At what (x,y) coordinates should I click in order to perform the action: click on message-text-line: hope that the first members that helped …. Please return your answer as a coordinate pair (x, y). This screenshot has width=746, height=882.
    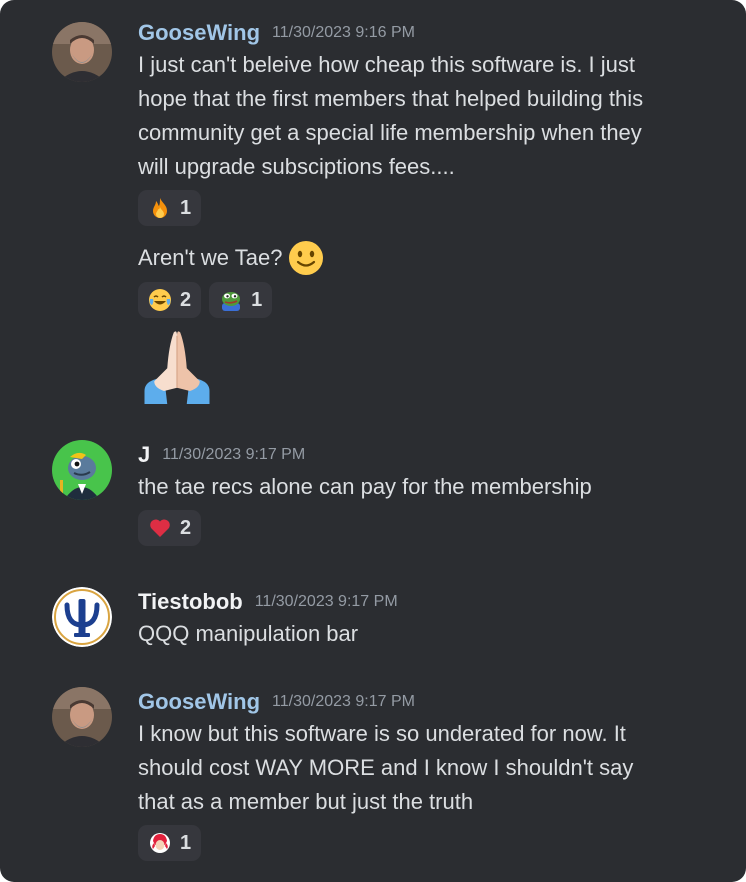
    Looking at the image, I should click on (391, 98).